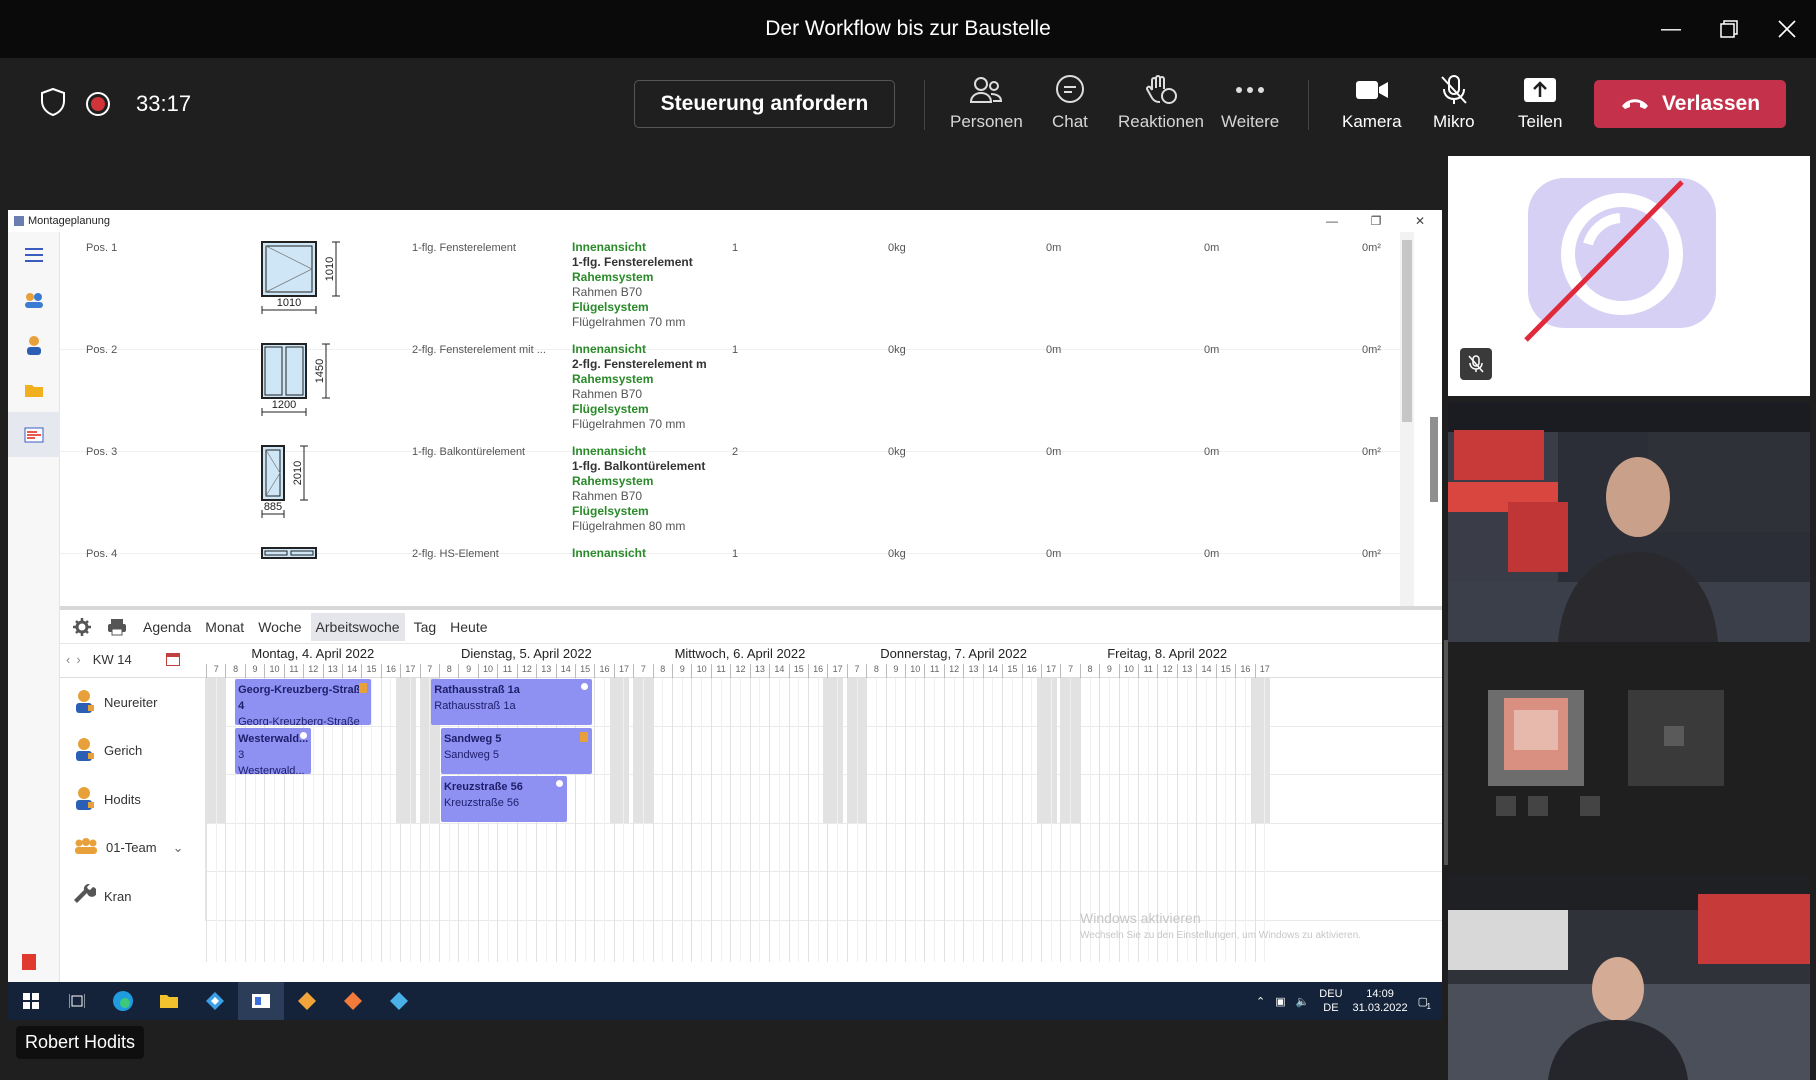 The width and height of the screenshot is (1816, 1080). I want to click on tray-chevron-icon: ⌃, so click(1260, 1001).